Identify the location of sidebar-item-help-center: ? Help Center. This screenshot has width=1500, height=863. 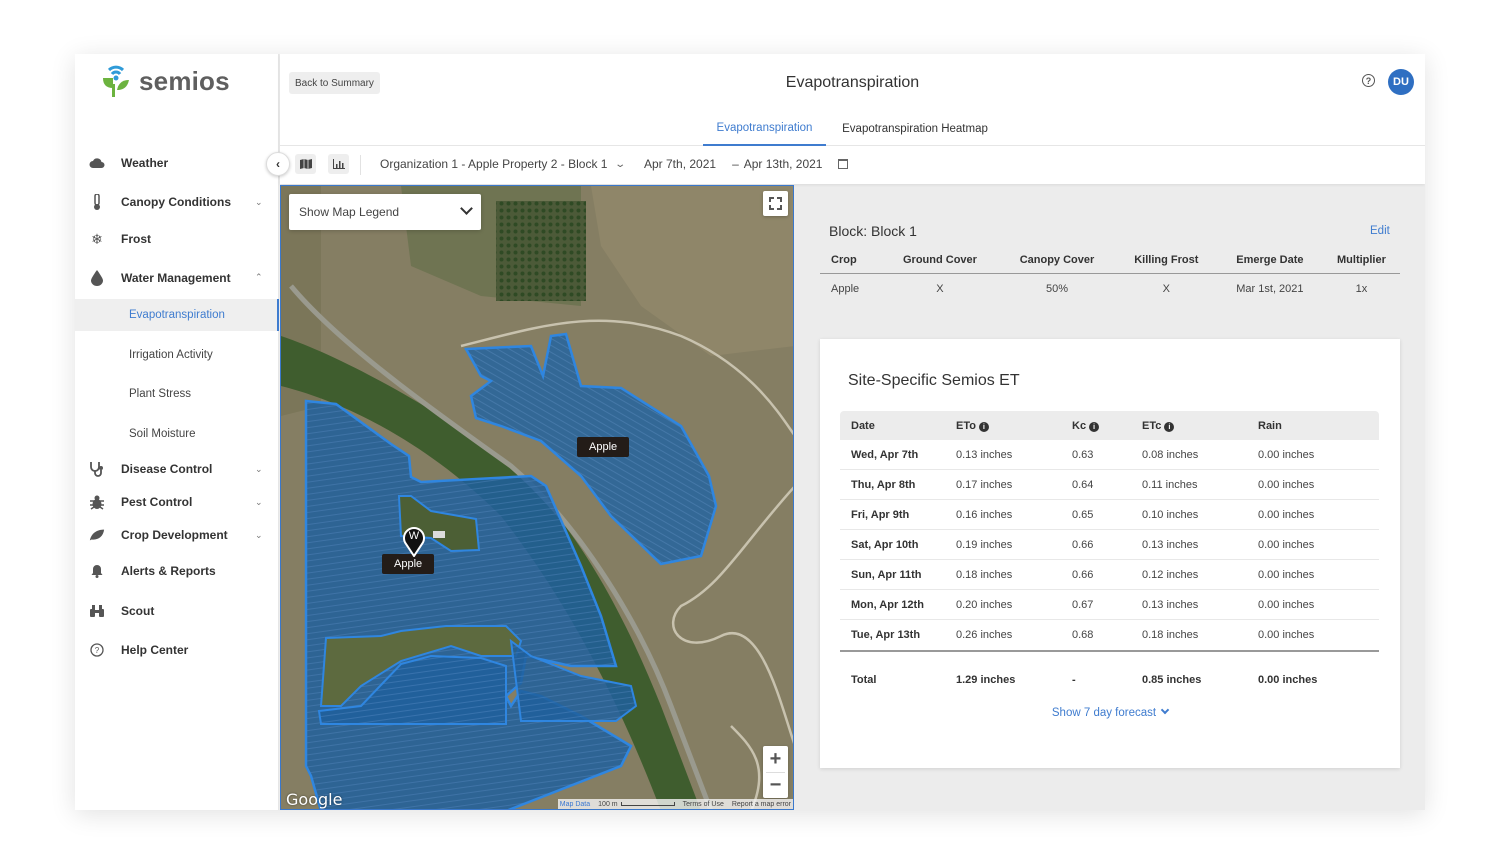
(177, 650).